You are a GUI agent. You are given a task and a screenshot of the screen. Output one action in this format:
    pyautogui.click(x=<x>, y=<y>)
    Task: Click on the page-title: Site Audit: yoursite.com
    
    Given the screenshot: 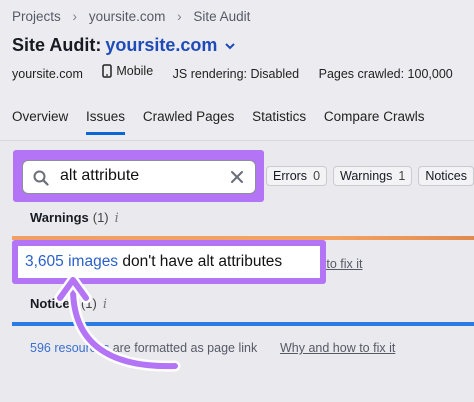 What is the action you would take?
    pyautogui.click(x=124, y=45)
    